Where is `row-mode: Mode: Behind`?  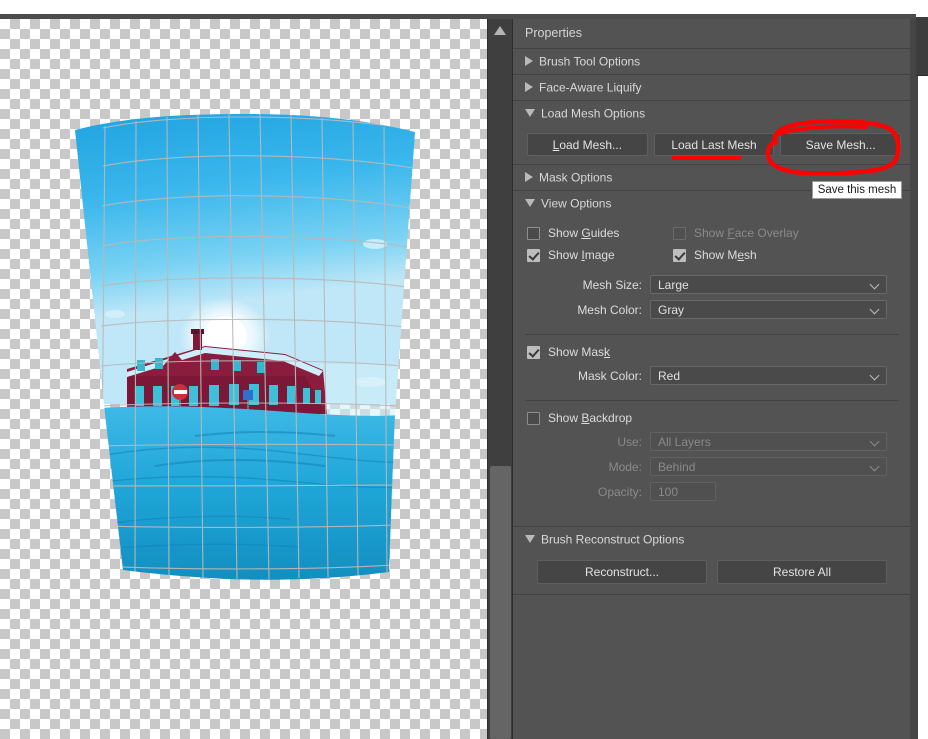
row-mode: Mode: Behind is located at coordinates (712, 466).